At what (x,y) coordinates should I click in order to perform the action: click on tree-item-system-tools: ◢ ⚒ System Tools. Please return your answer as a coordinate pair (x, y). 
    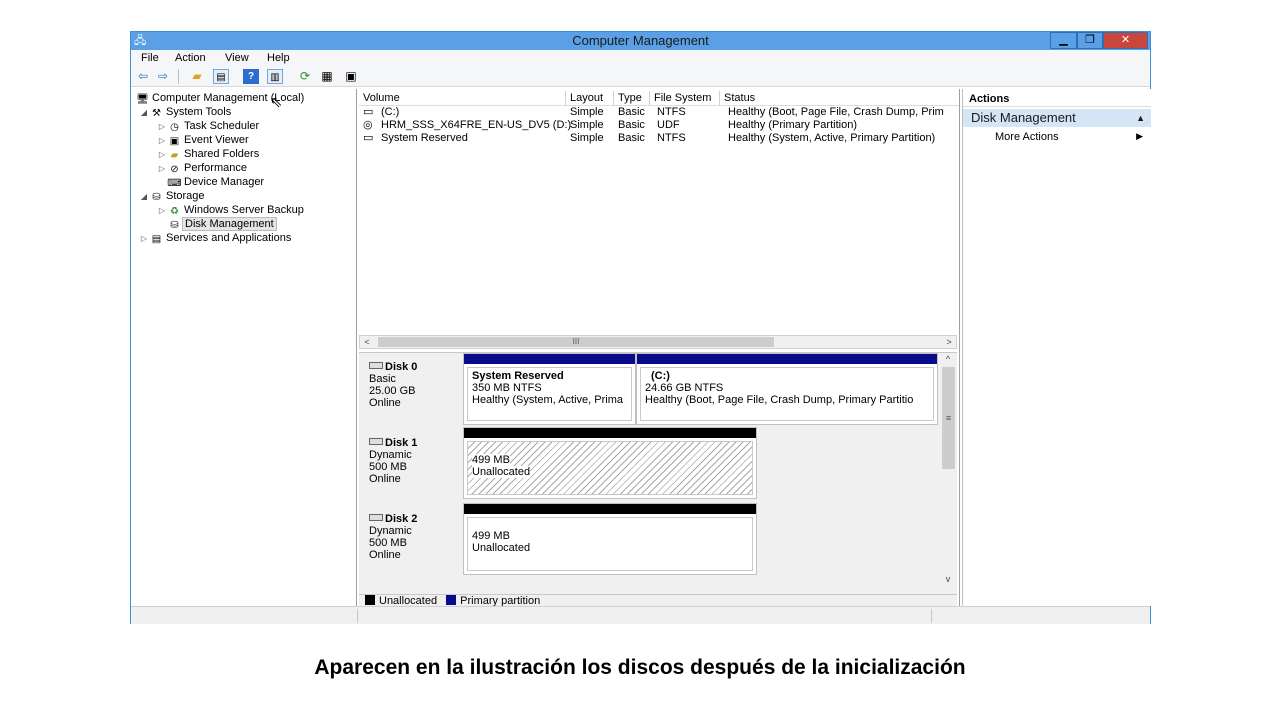
    Looking at the image, I should click on (186, 112).